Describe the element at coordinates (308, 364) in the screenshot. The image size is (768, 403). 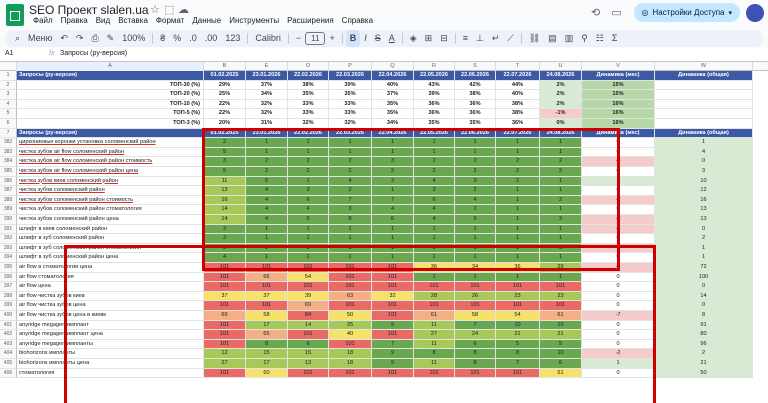
I see `cell: 13` at that location.